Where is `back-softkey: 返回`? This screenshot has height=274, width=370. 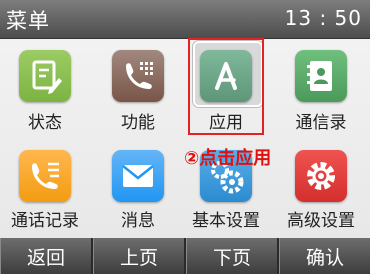 back-softkey: 返回 is located at coordinates (46, 256).